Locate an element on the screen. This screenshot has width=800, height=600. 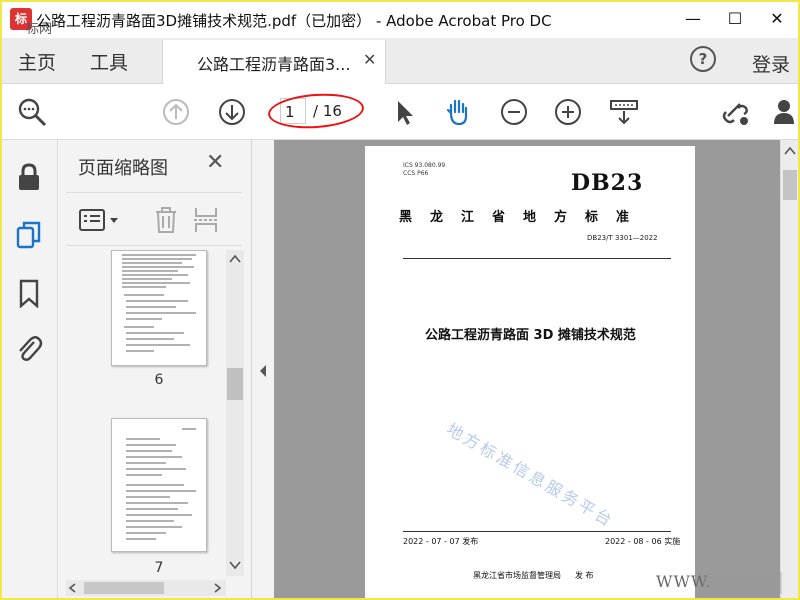
scroll-right-icon is located at coordinates (217, 588).